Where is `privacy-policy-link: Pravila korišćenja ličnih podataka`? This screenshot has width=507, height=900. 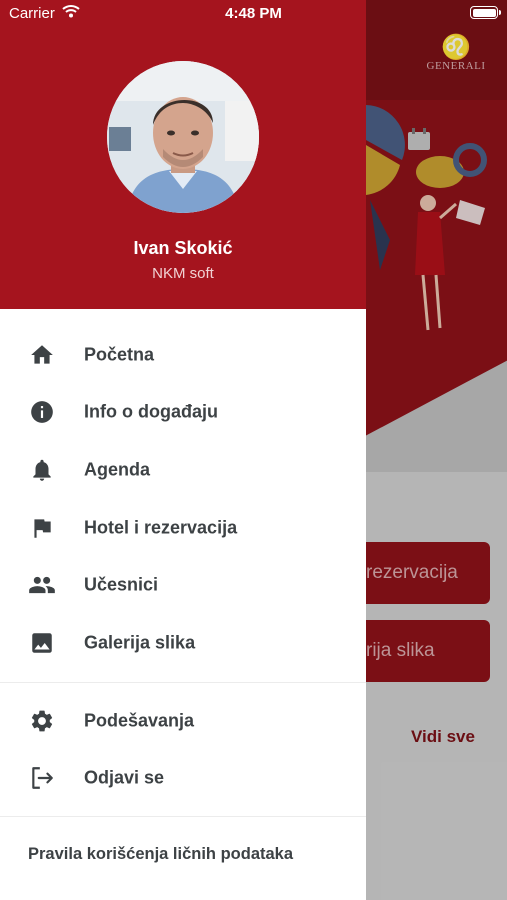 privacy-policy-link: Pravila korišćenja ličnih podataka is located at coordinates (160, 854).